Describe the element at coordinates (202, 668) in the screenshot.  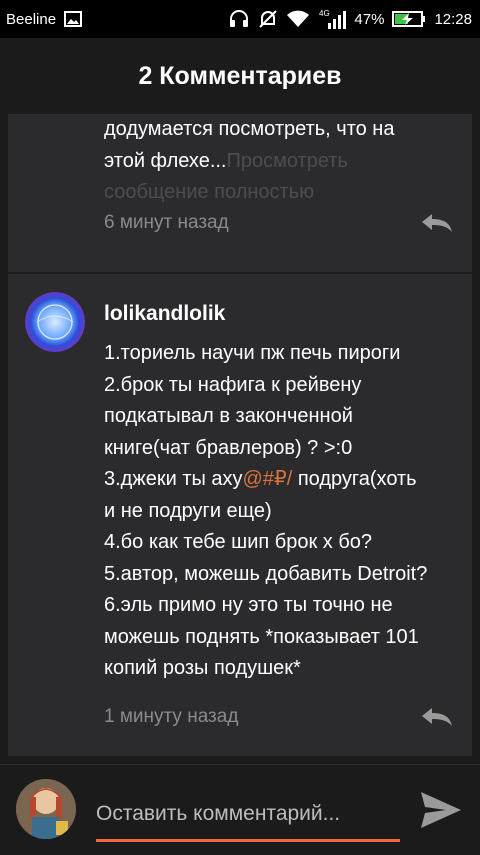
I see `comment-line: копий розы подушек*` at that location.